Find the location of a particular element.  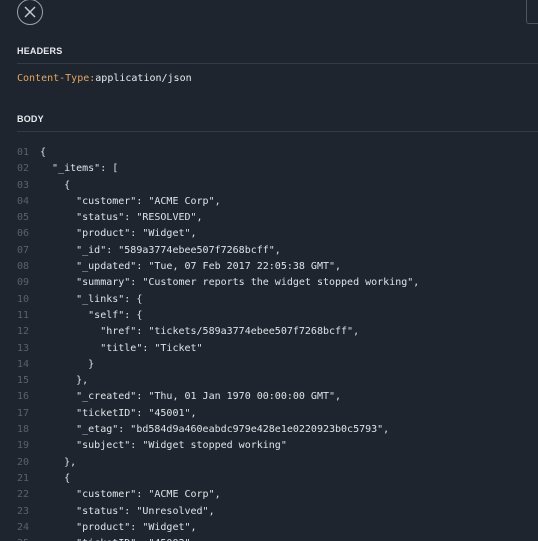

line-content: "ticketID": "45001", is located at coordinates (118, 413).